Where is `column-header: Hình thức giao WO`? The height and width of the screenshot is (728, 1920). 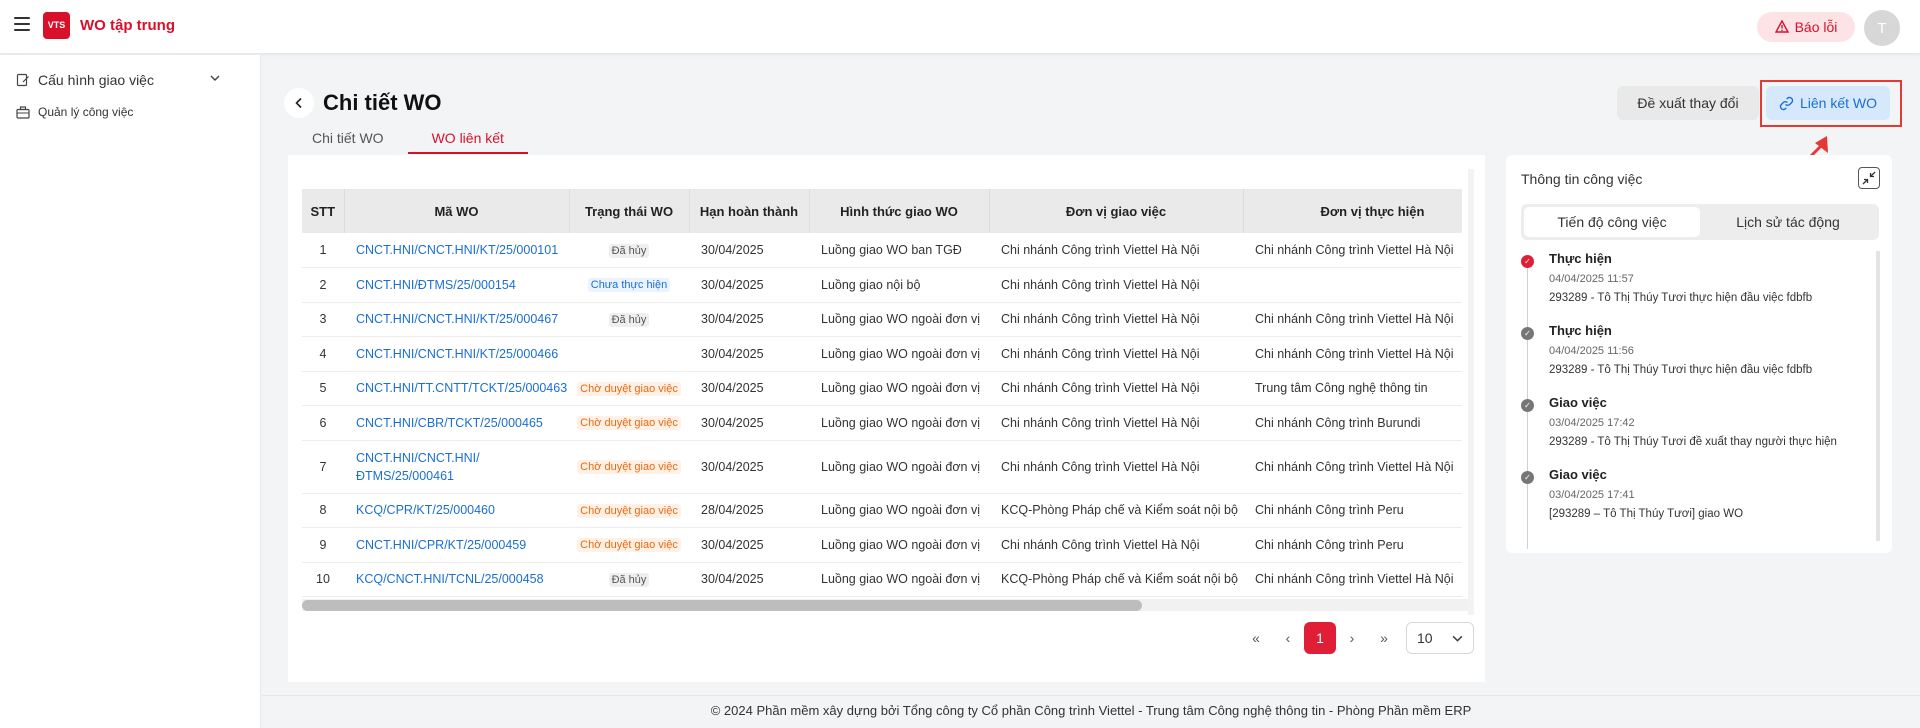
column-header: Hình thức giao WO is located at coordinates (899, 211).